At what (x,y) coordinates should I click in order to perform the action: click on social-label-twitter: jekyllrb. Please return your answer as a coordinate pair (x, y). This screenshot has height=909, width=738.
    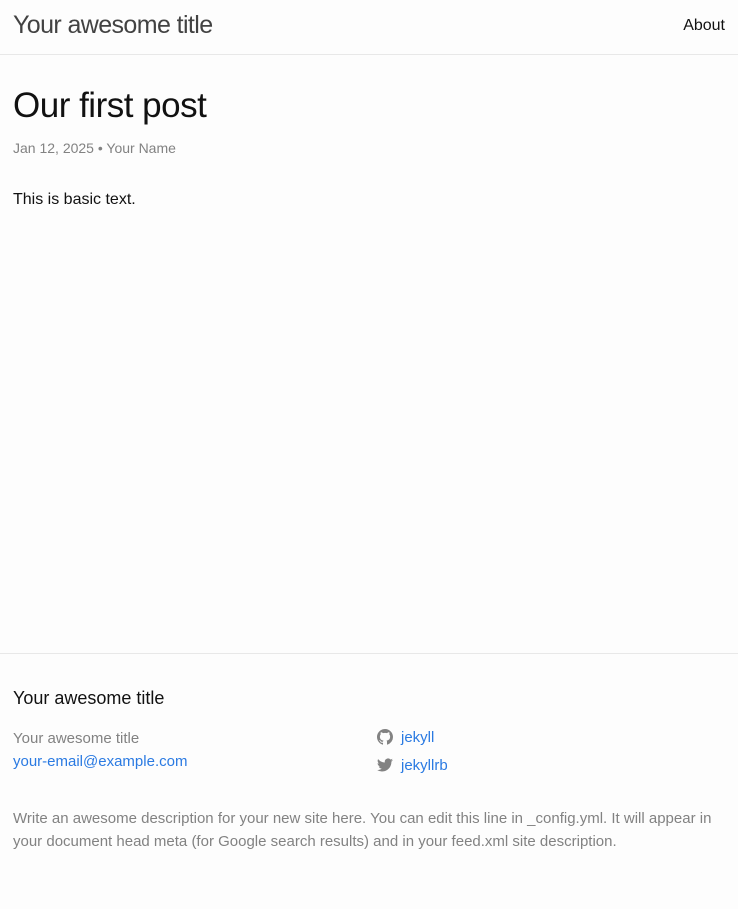
    Looking at the image, I should click on (424, 765).